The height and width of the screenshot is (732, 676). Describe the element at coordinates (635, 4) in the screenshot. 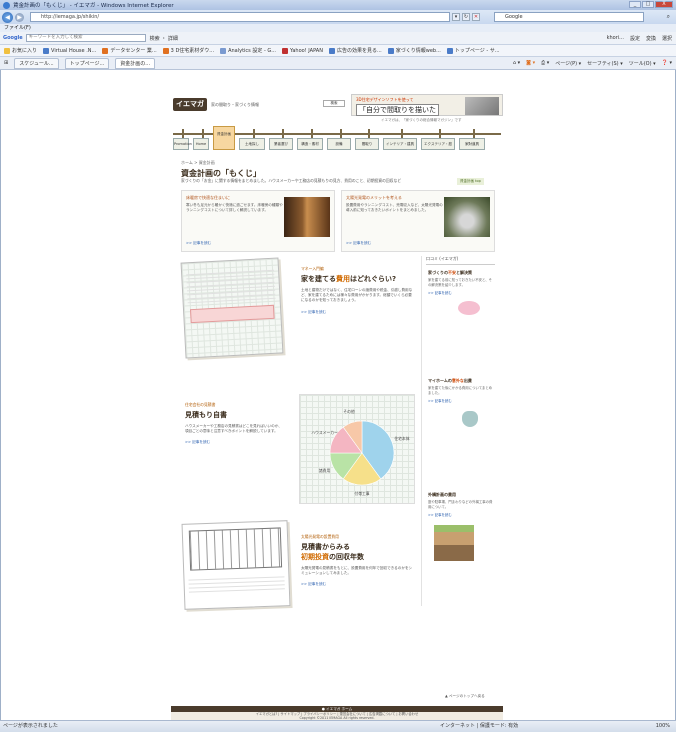

I see `minimize-button: _` at that location.